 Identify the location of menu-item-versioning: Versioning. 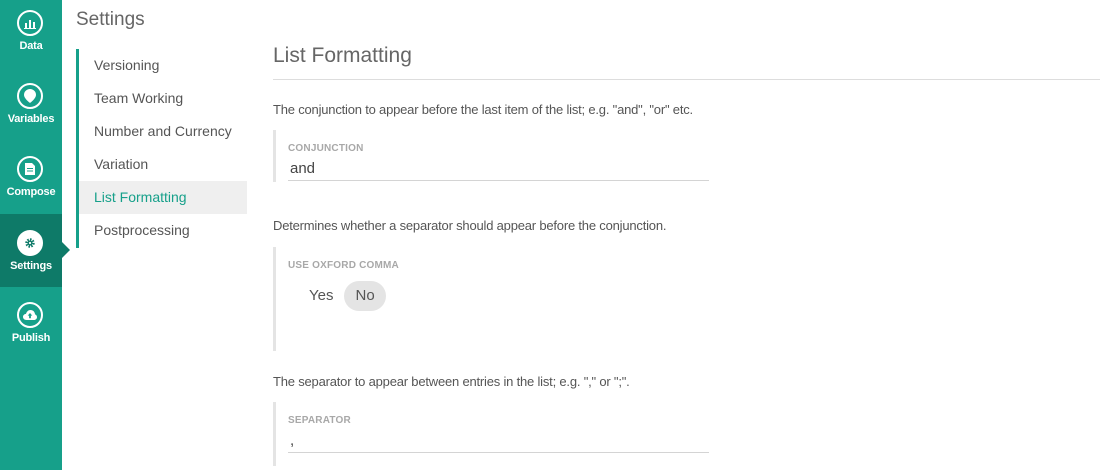
(163, 65).